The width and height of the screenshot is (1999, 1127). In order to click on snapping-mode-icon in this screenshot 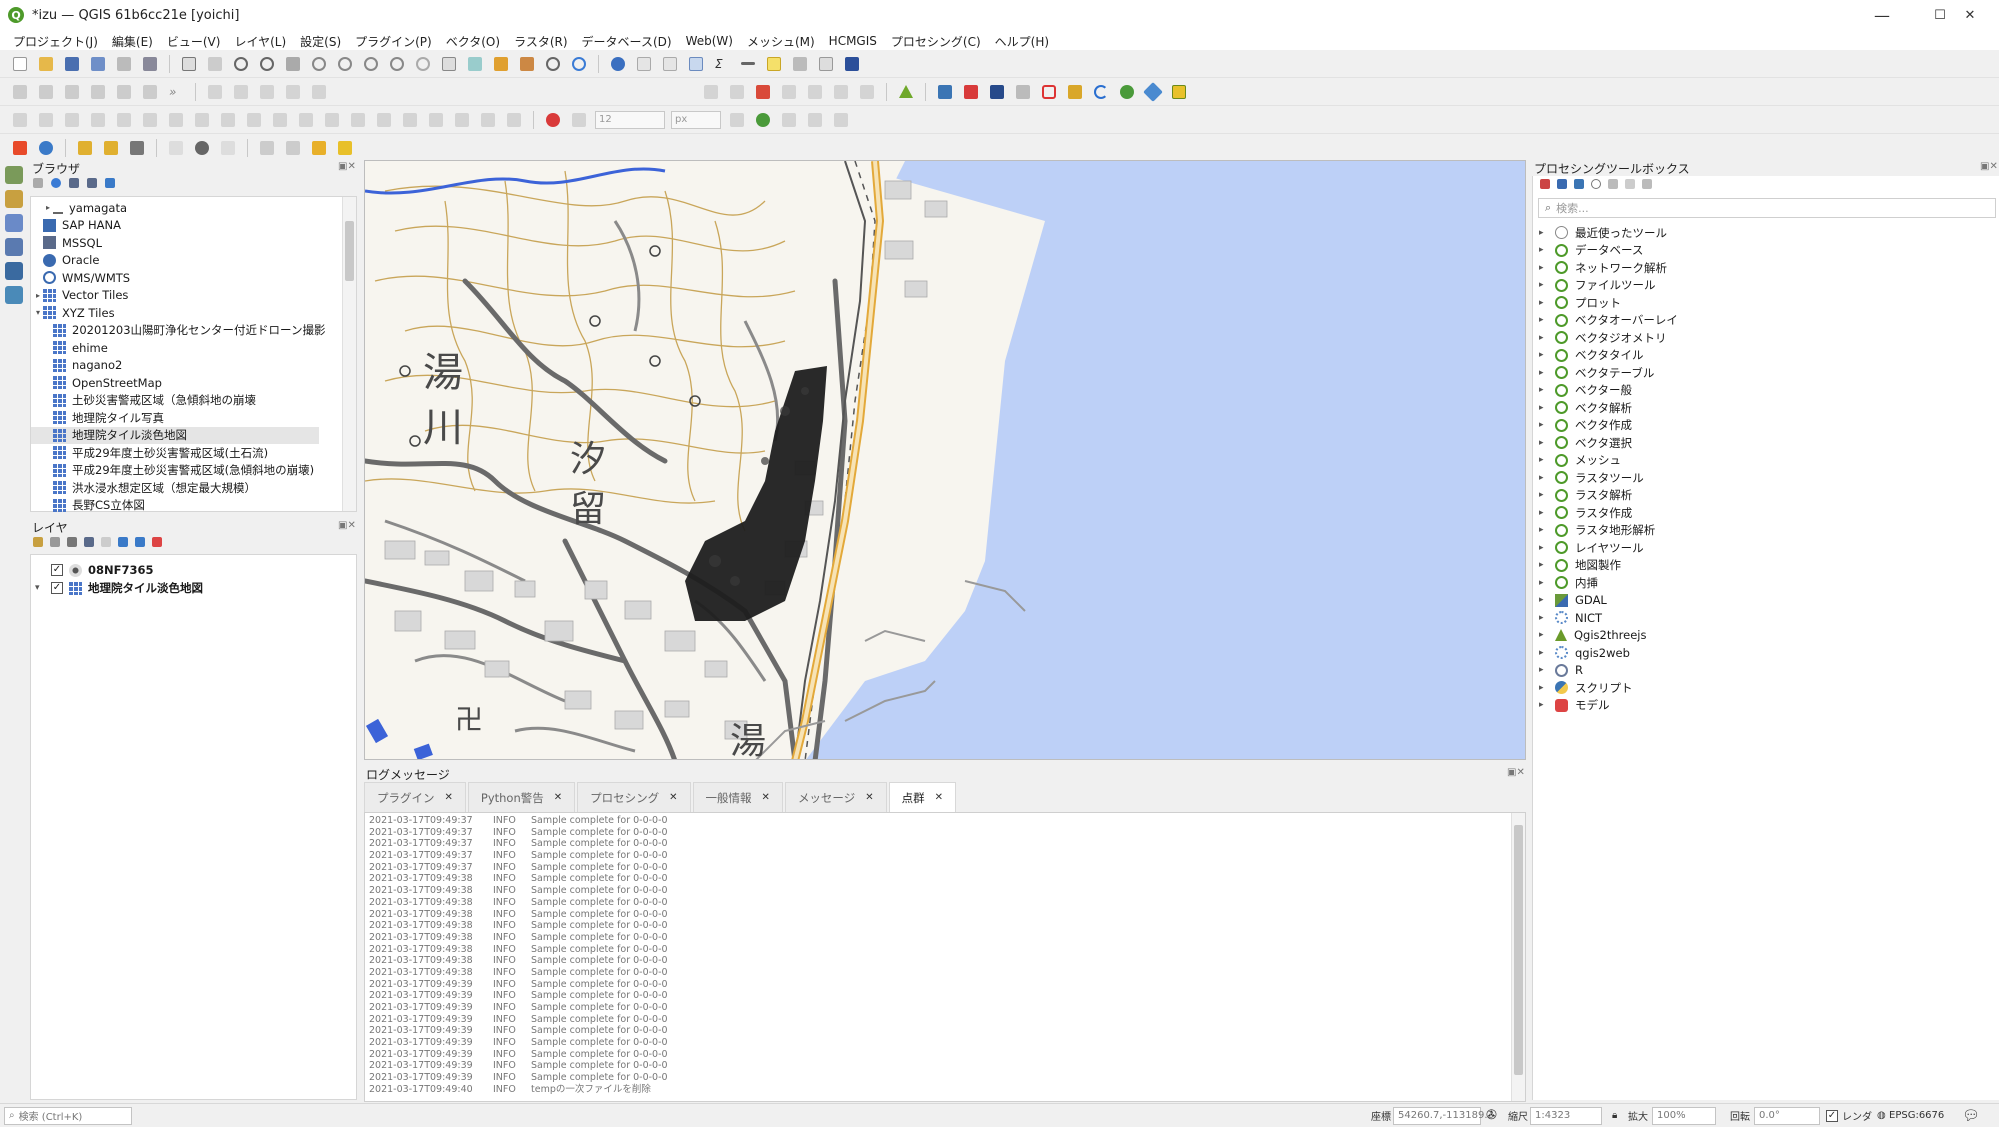, I will do `click(579, 120)`.